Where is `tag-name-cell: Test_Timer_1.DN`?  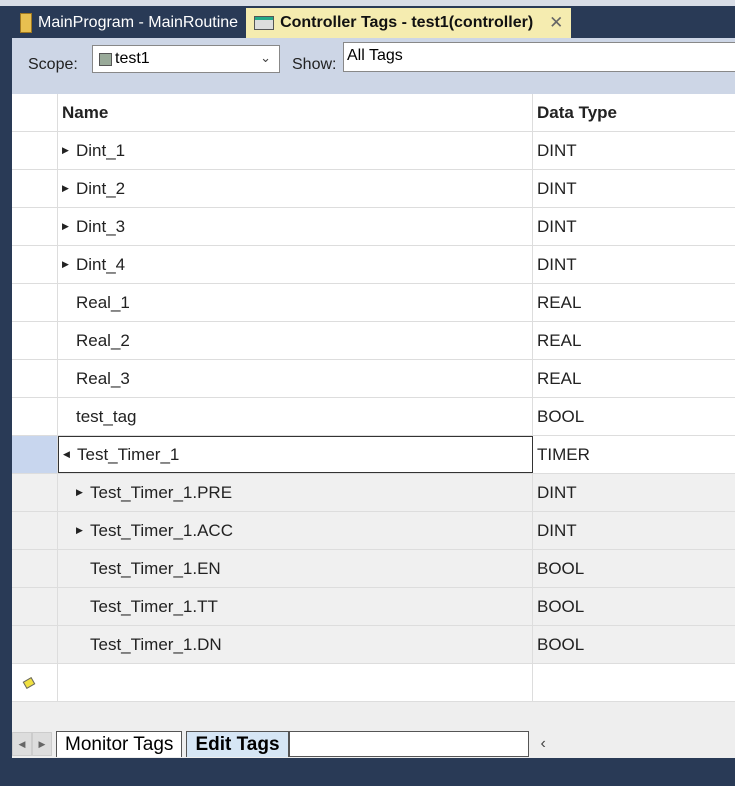
tag-name-cell: Test_Timer_1.DN is located at coordinates (295, 644).